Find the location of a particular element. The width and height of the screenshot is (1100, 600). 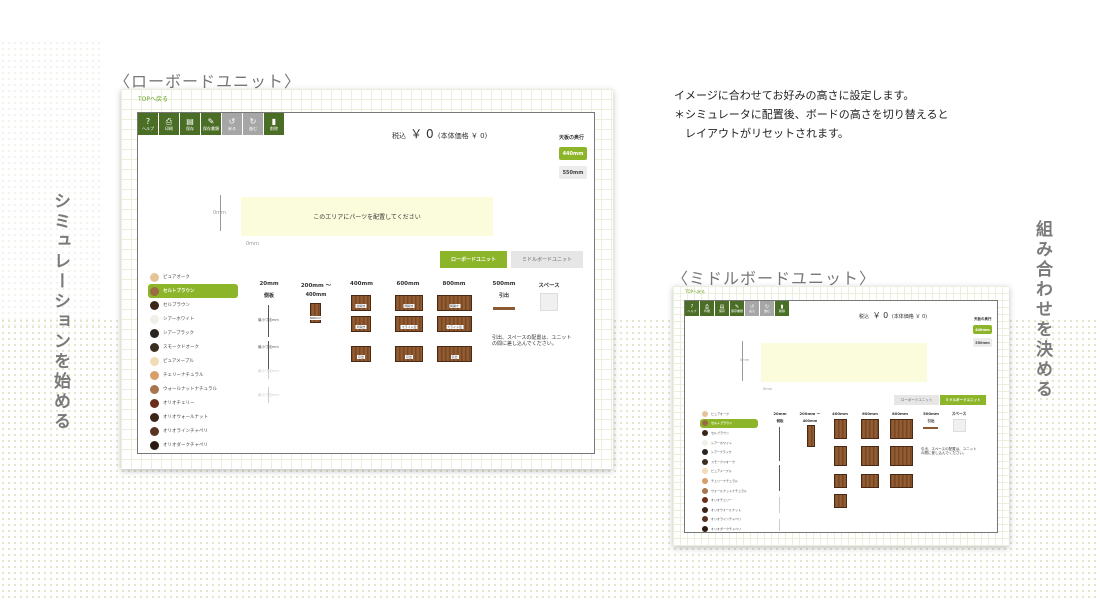

part-800-open is located at coordinates (901, 429).